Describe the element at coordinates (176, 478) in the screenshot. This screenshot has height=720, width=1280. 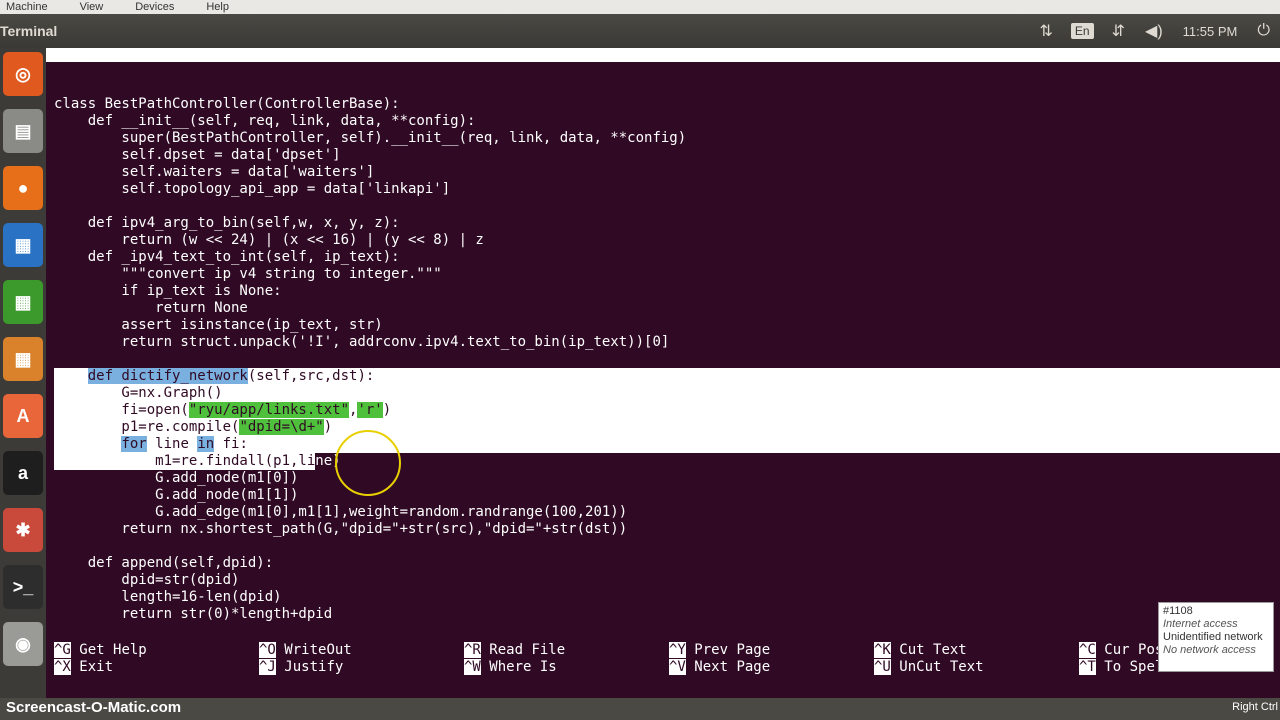
I see `code-line: G.add_node(m1[0])` at that location.